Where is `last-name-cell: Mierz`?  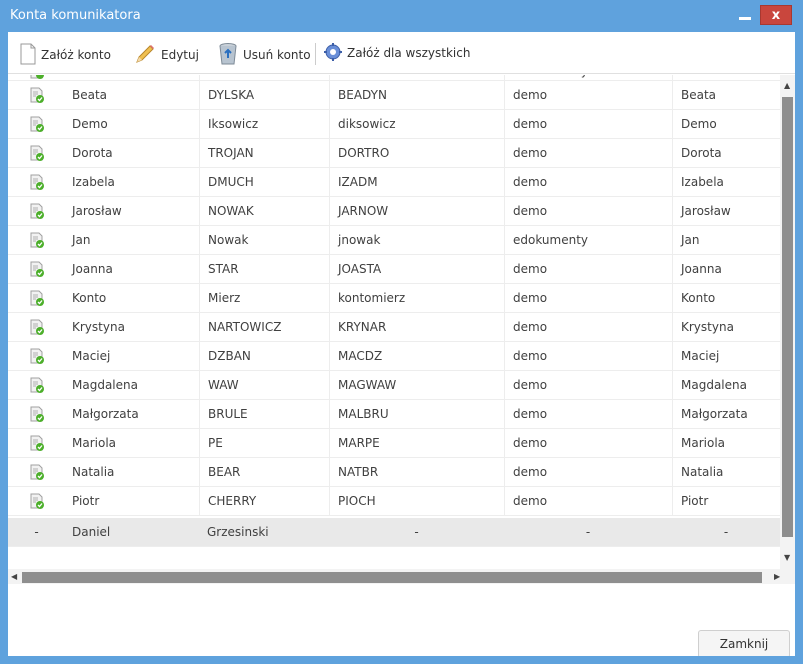 last-name-cell: Mierz is located at coordinates (264, 298).